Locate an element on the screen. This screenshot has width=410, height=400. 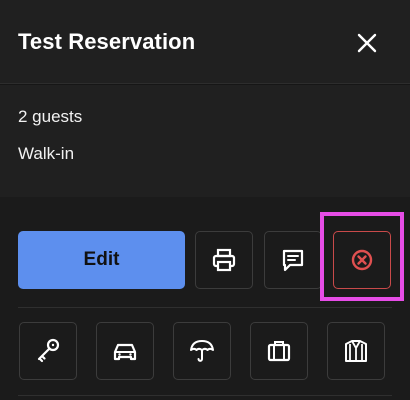
luggage-button is located at coordinates (279, 351).